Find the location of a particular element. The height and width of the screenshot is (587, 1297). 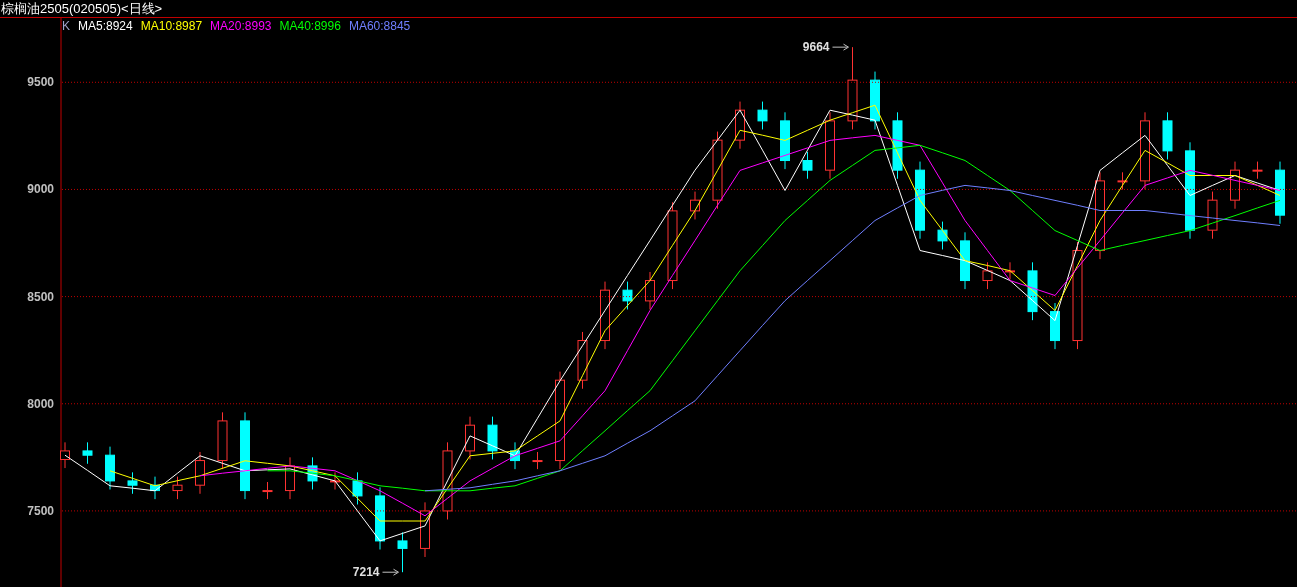

legend-item: MA10:8987 is located at coordinates (171, 26).